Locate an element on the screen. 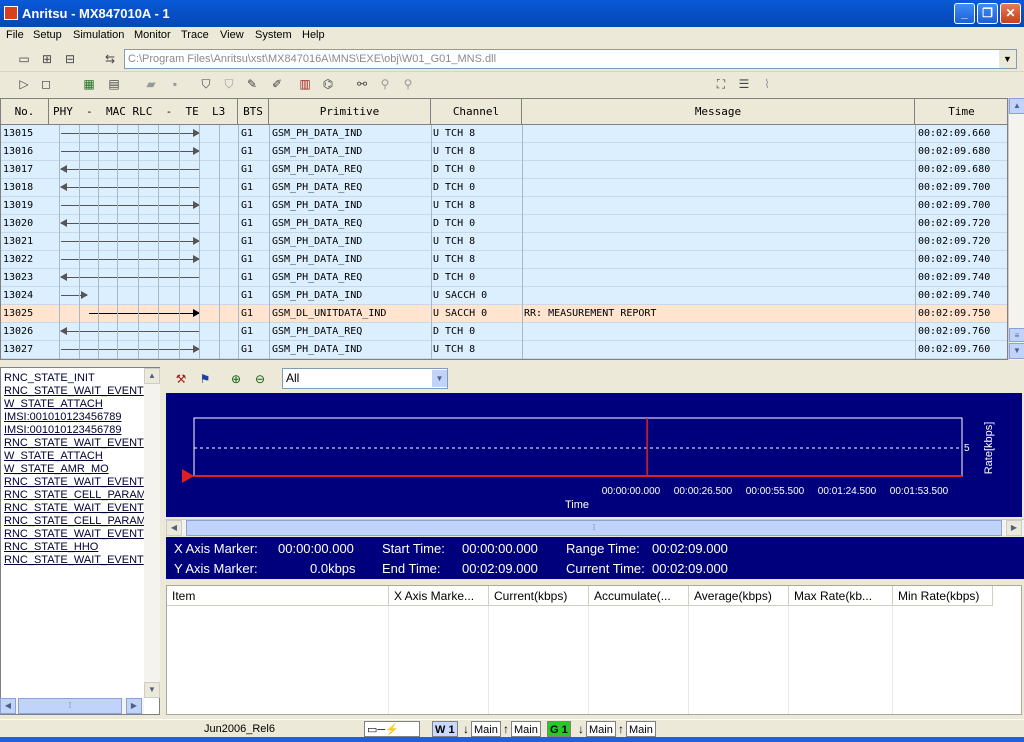 The height and width of the screenshot is (742, 1024). menu-simulation: Simulation is located at coordinates (98, 35).